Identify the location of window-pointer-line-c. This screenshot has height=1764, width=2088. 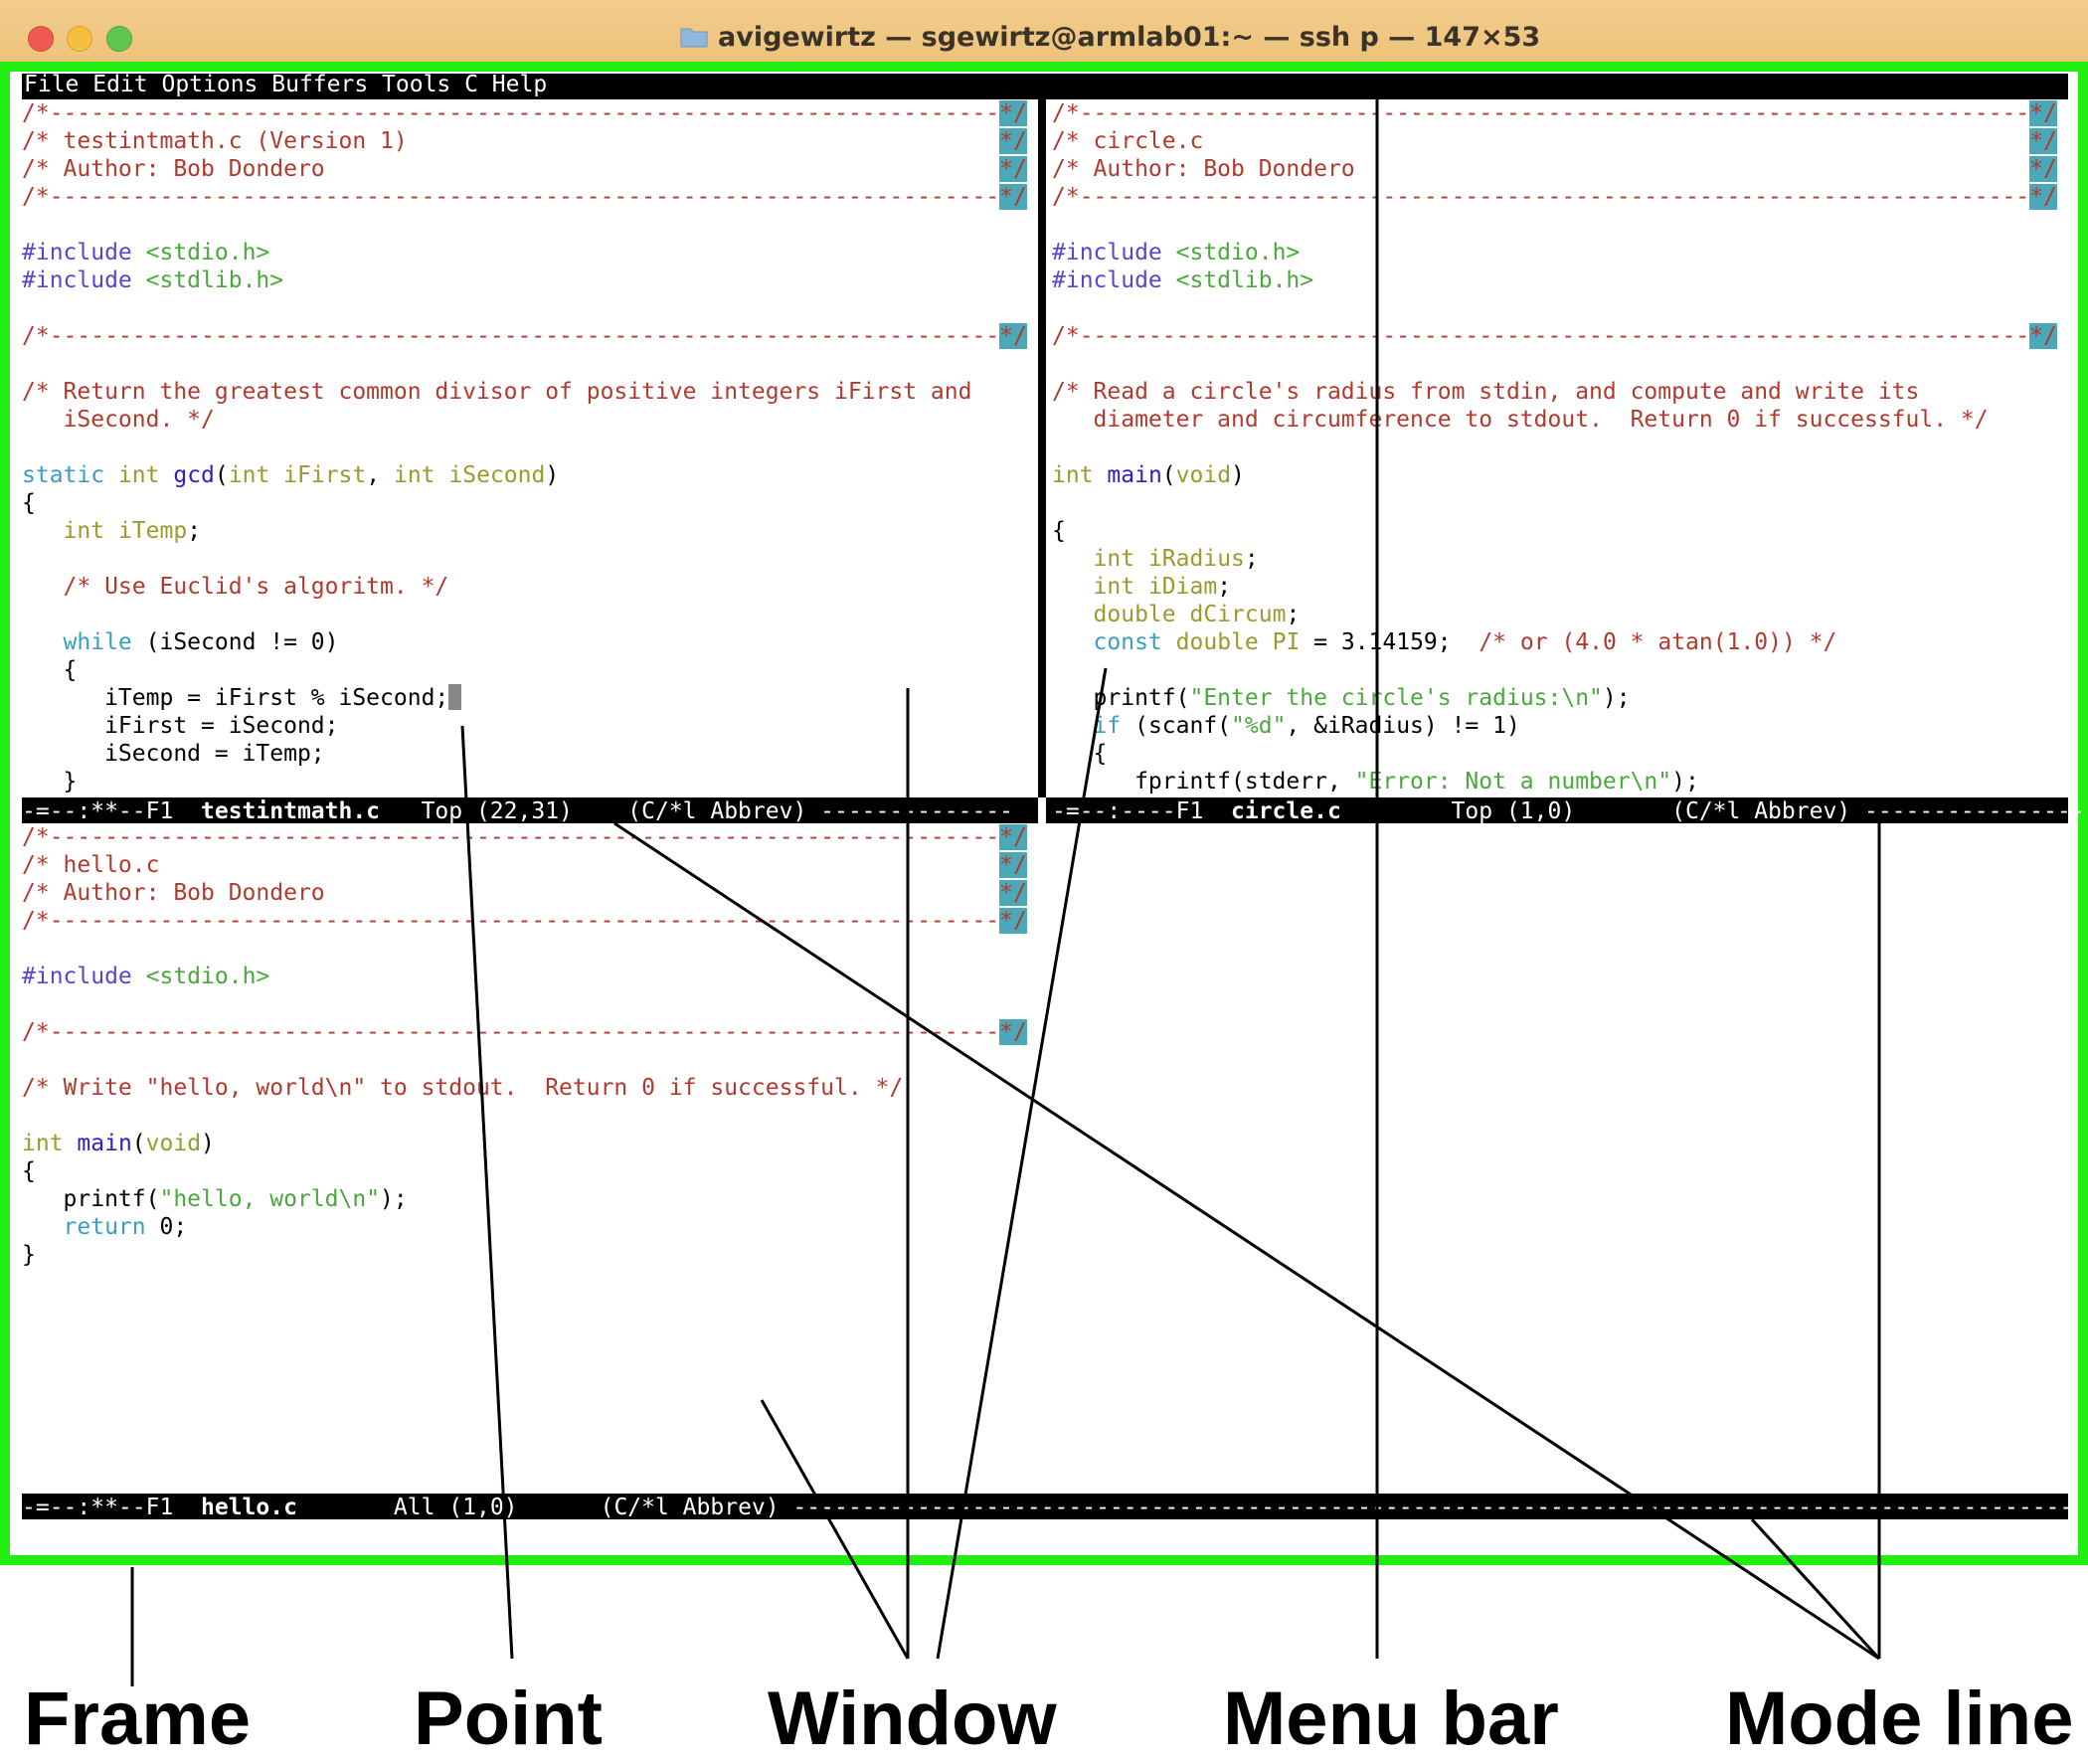
(1022, 1163).